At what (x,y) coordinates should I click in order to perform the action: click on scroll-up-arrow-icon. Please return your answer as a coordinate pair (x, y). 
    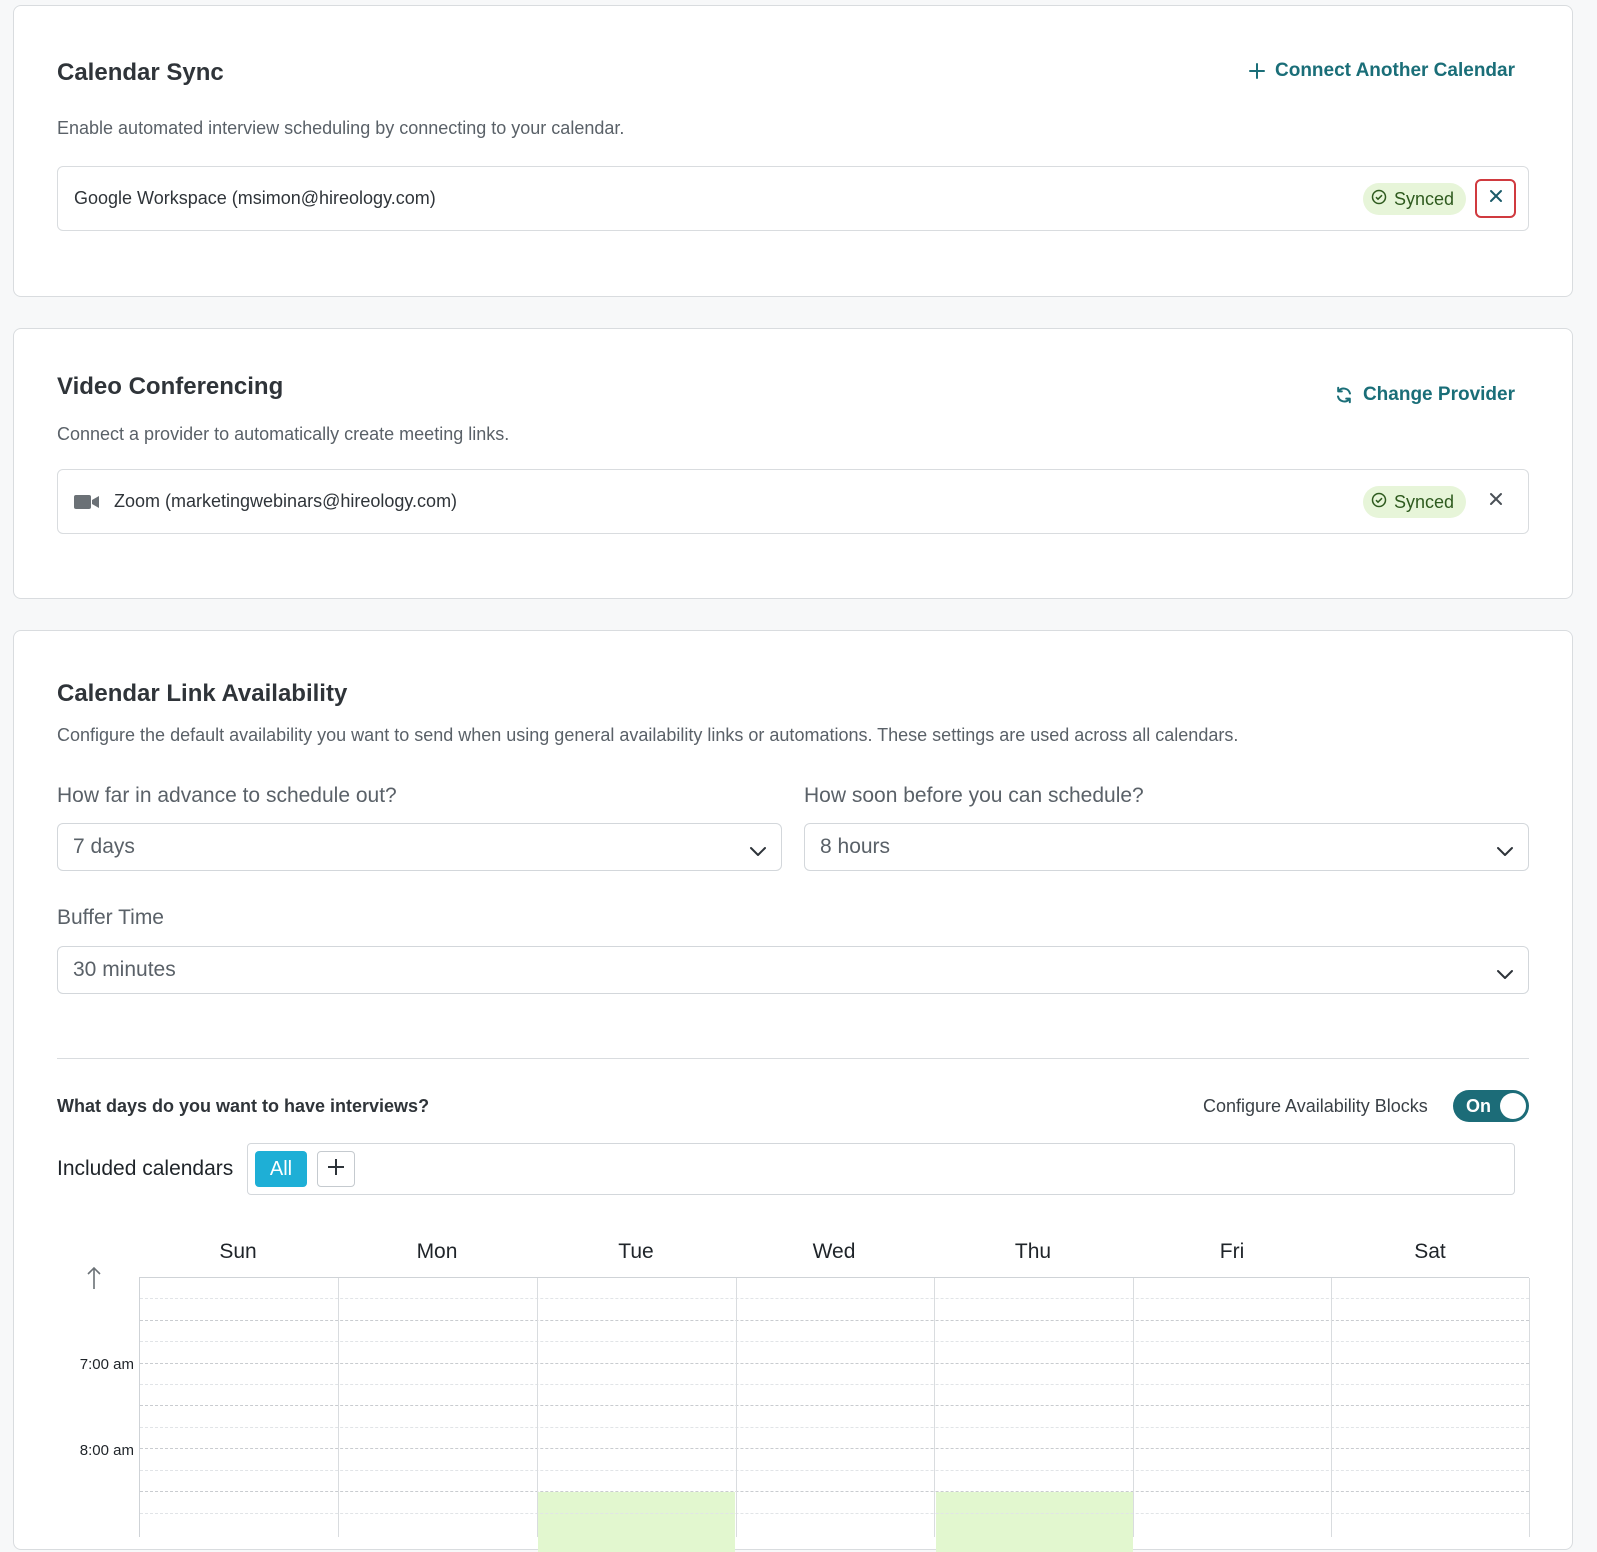
    Looking at the image, I should click on (94, 1280).